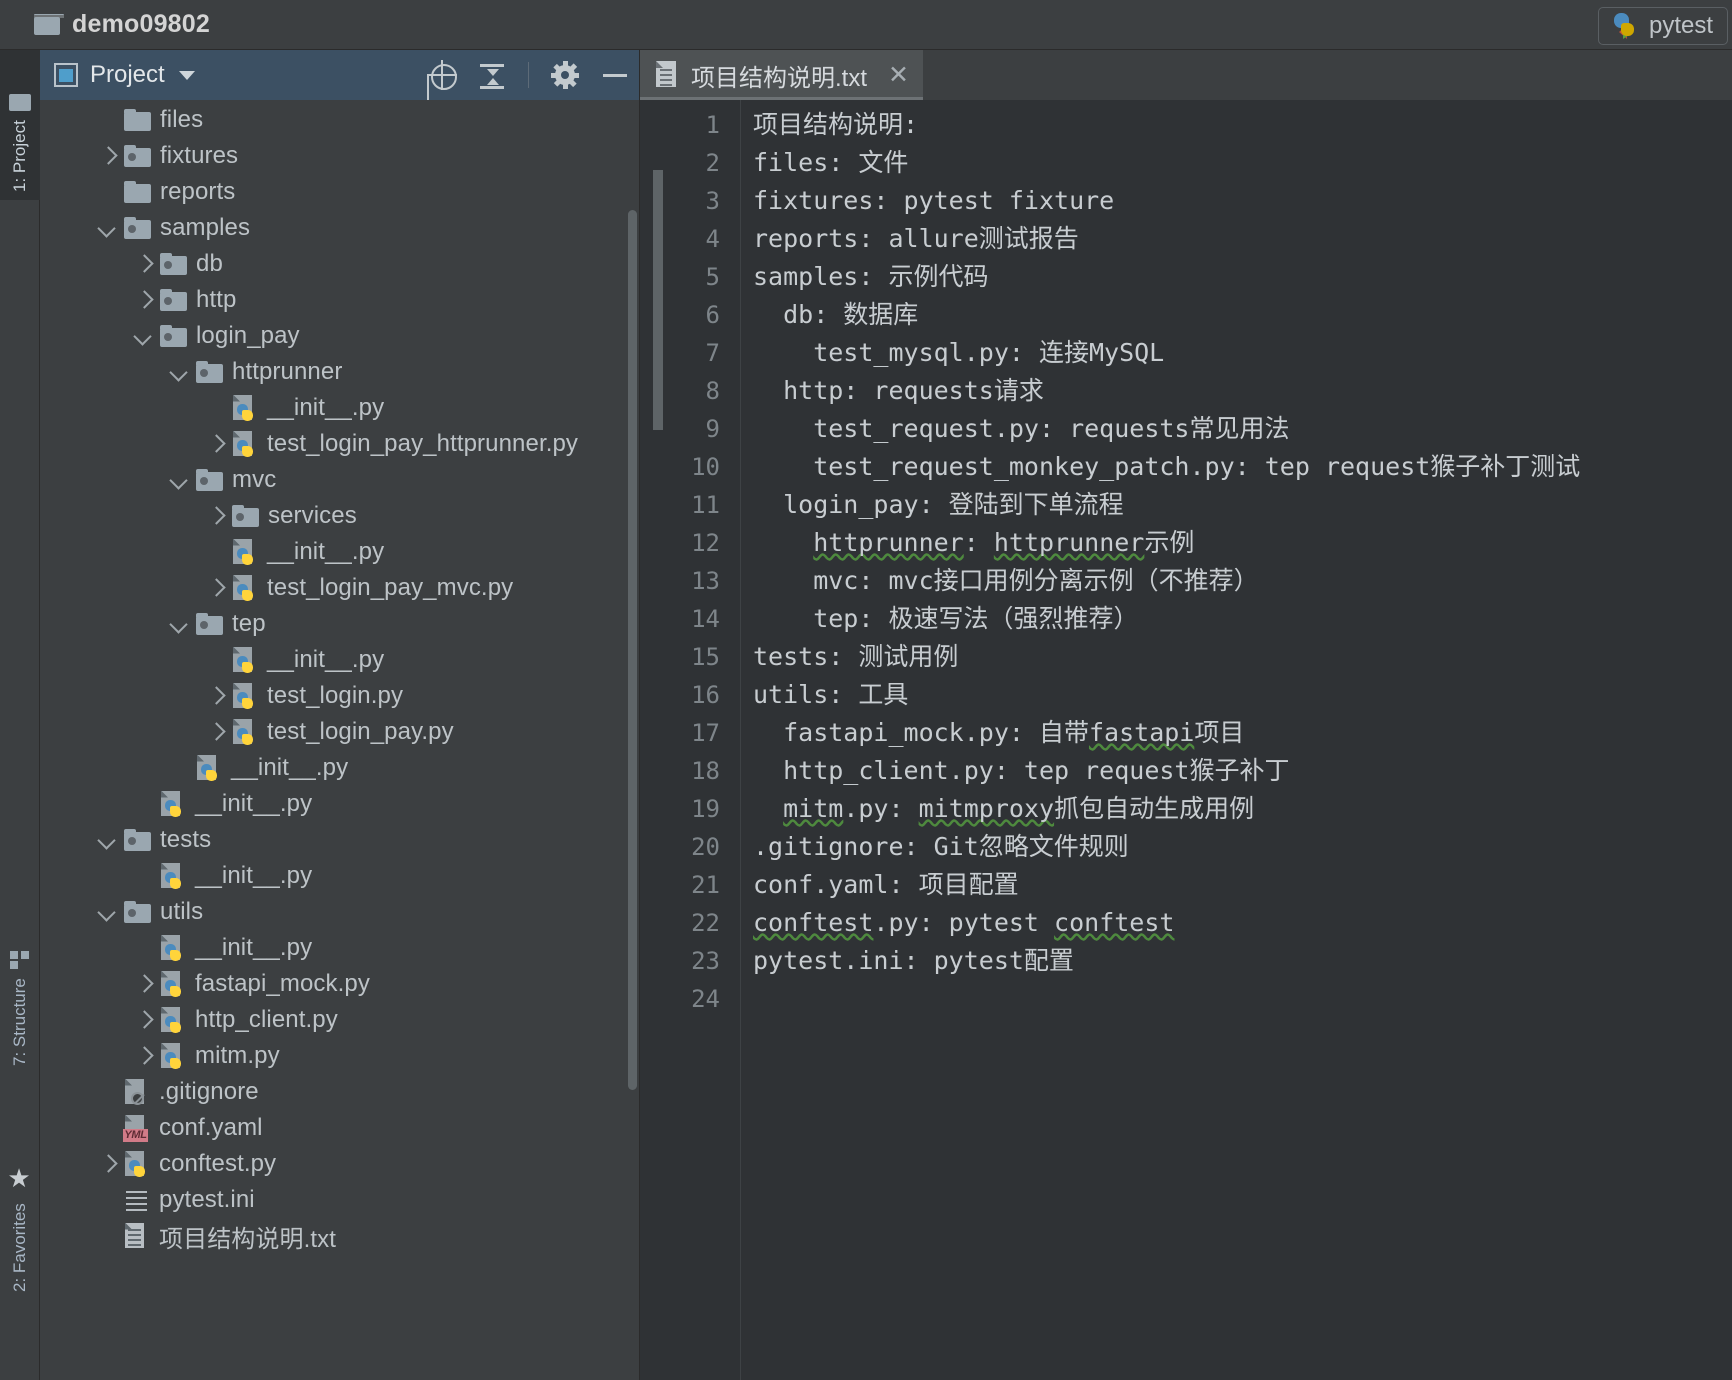 This screenshot has height=1380, width=1732. I want to click on editor-scrollbar, so click(658, 300).